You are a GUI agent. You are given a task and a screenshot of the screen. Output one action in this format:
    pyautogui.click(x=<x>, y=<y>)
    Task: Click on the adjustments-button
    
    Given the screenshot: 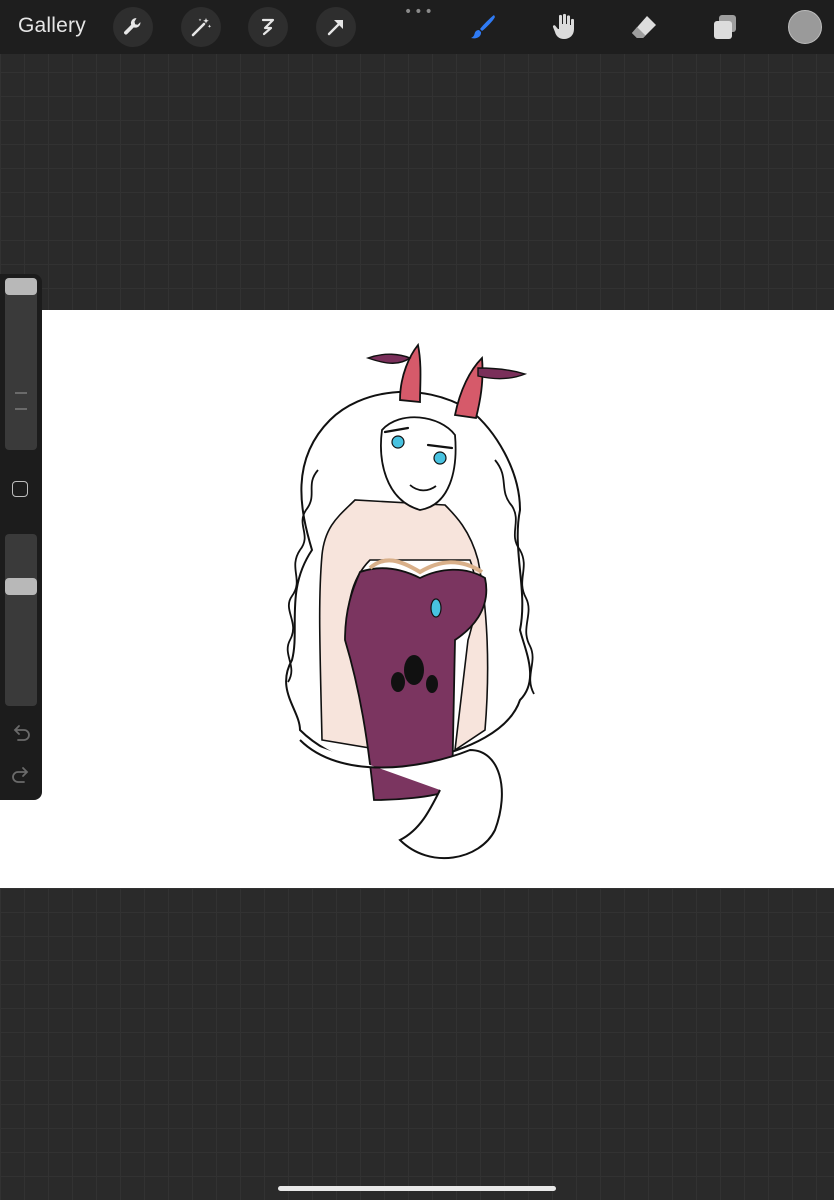 What is the action you would take?
    pyautogui.click(x=201, y=27)
    